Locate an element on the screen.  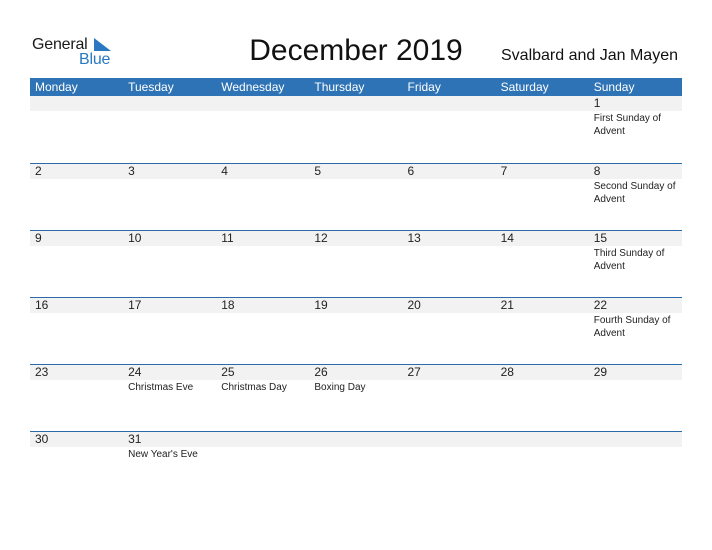
holiday-label: Third Sunday of Advent is located at coordinates (629, 260).